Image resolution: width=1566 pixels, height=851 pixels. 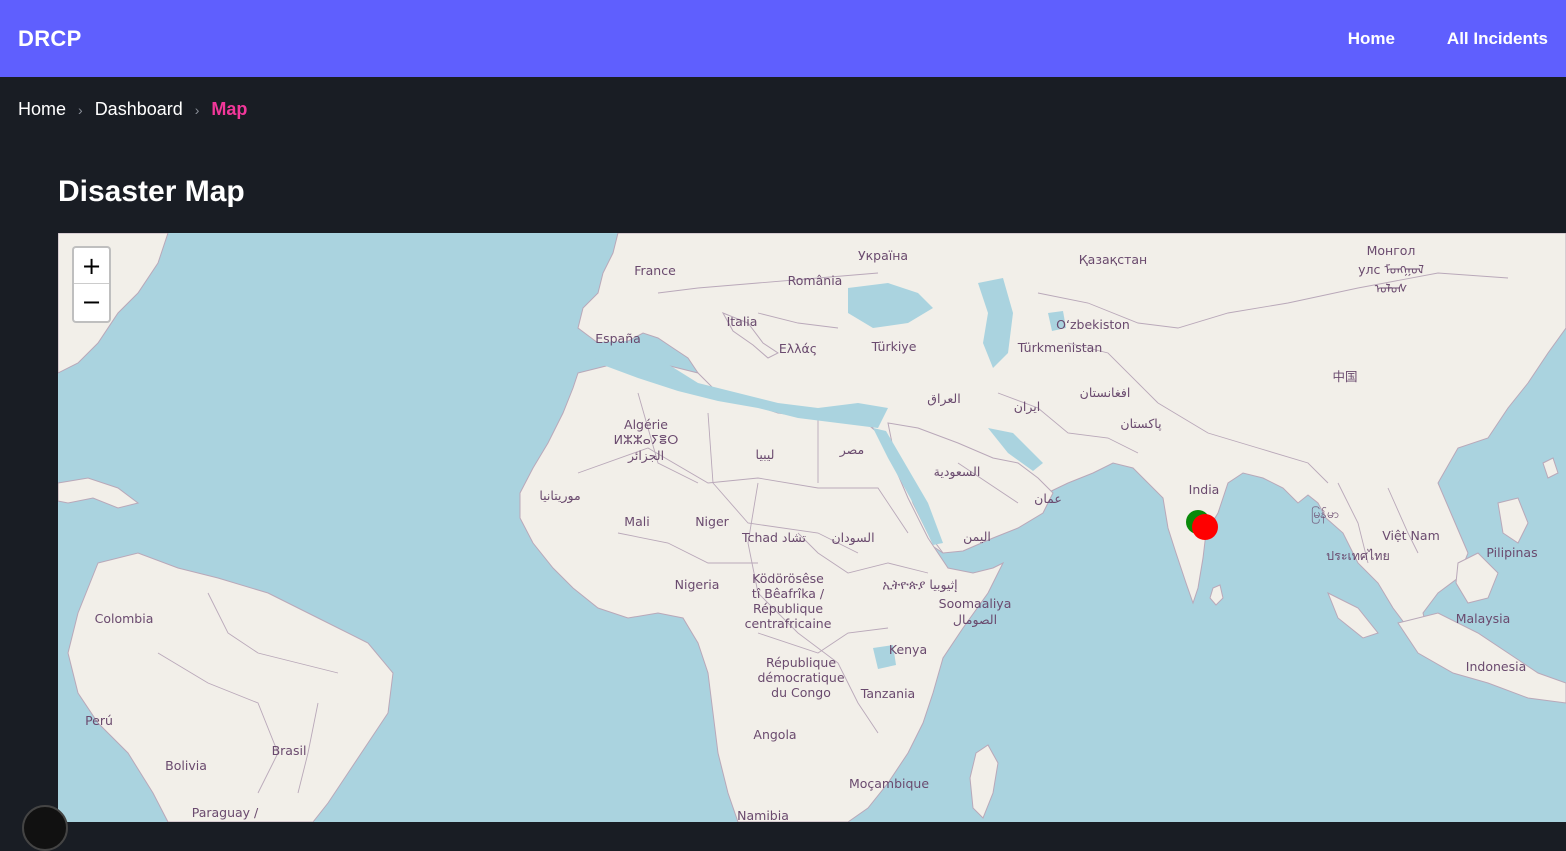 What do you see at coordinates (1113, 259) in the screenshot?
I see `map-label-kazakhstan: Қазақстан` at bounding box center [1113, 259].